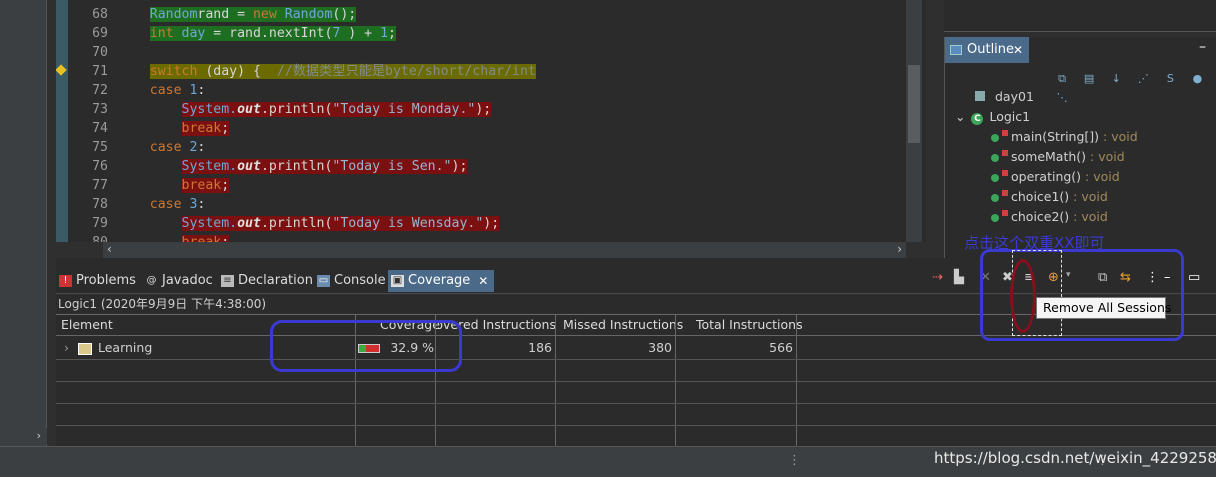  Describe the element at coordinates (187, 280) in the screenshot. I see `tab-label: Javadoc` at that location.